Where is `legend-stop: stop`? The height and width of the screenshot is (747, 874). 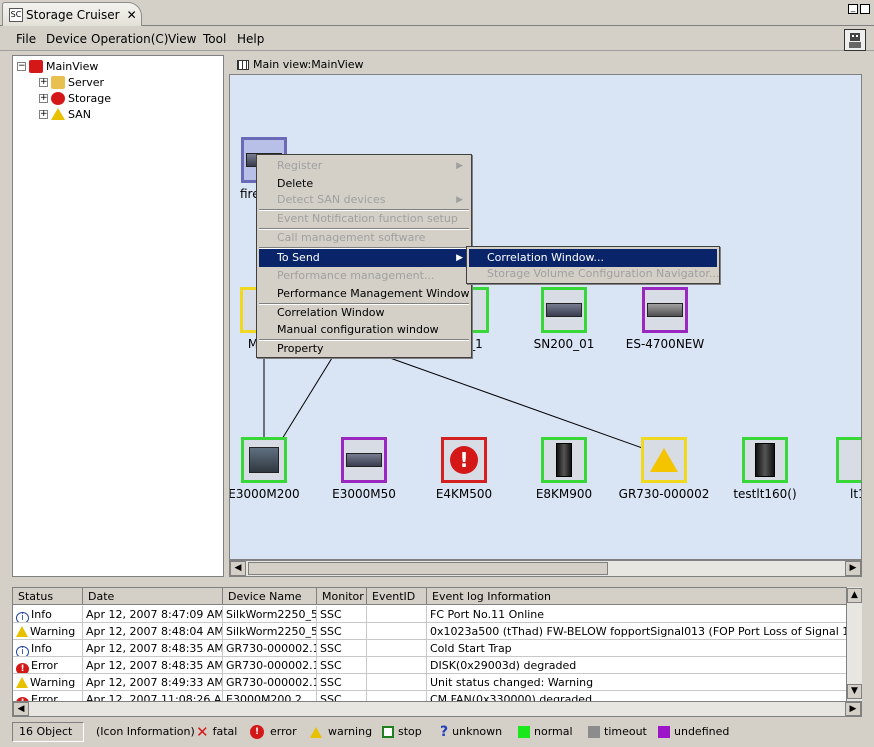 legend-stop: stop is located at coordinates (402, 732).